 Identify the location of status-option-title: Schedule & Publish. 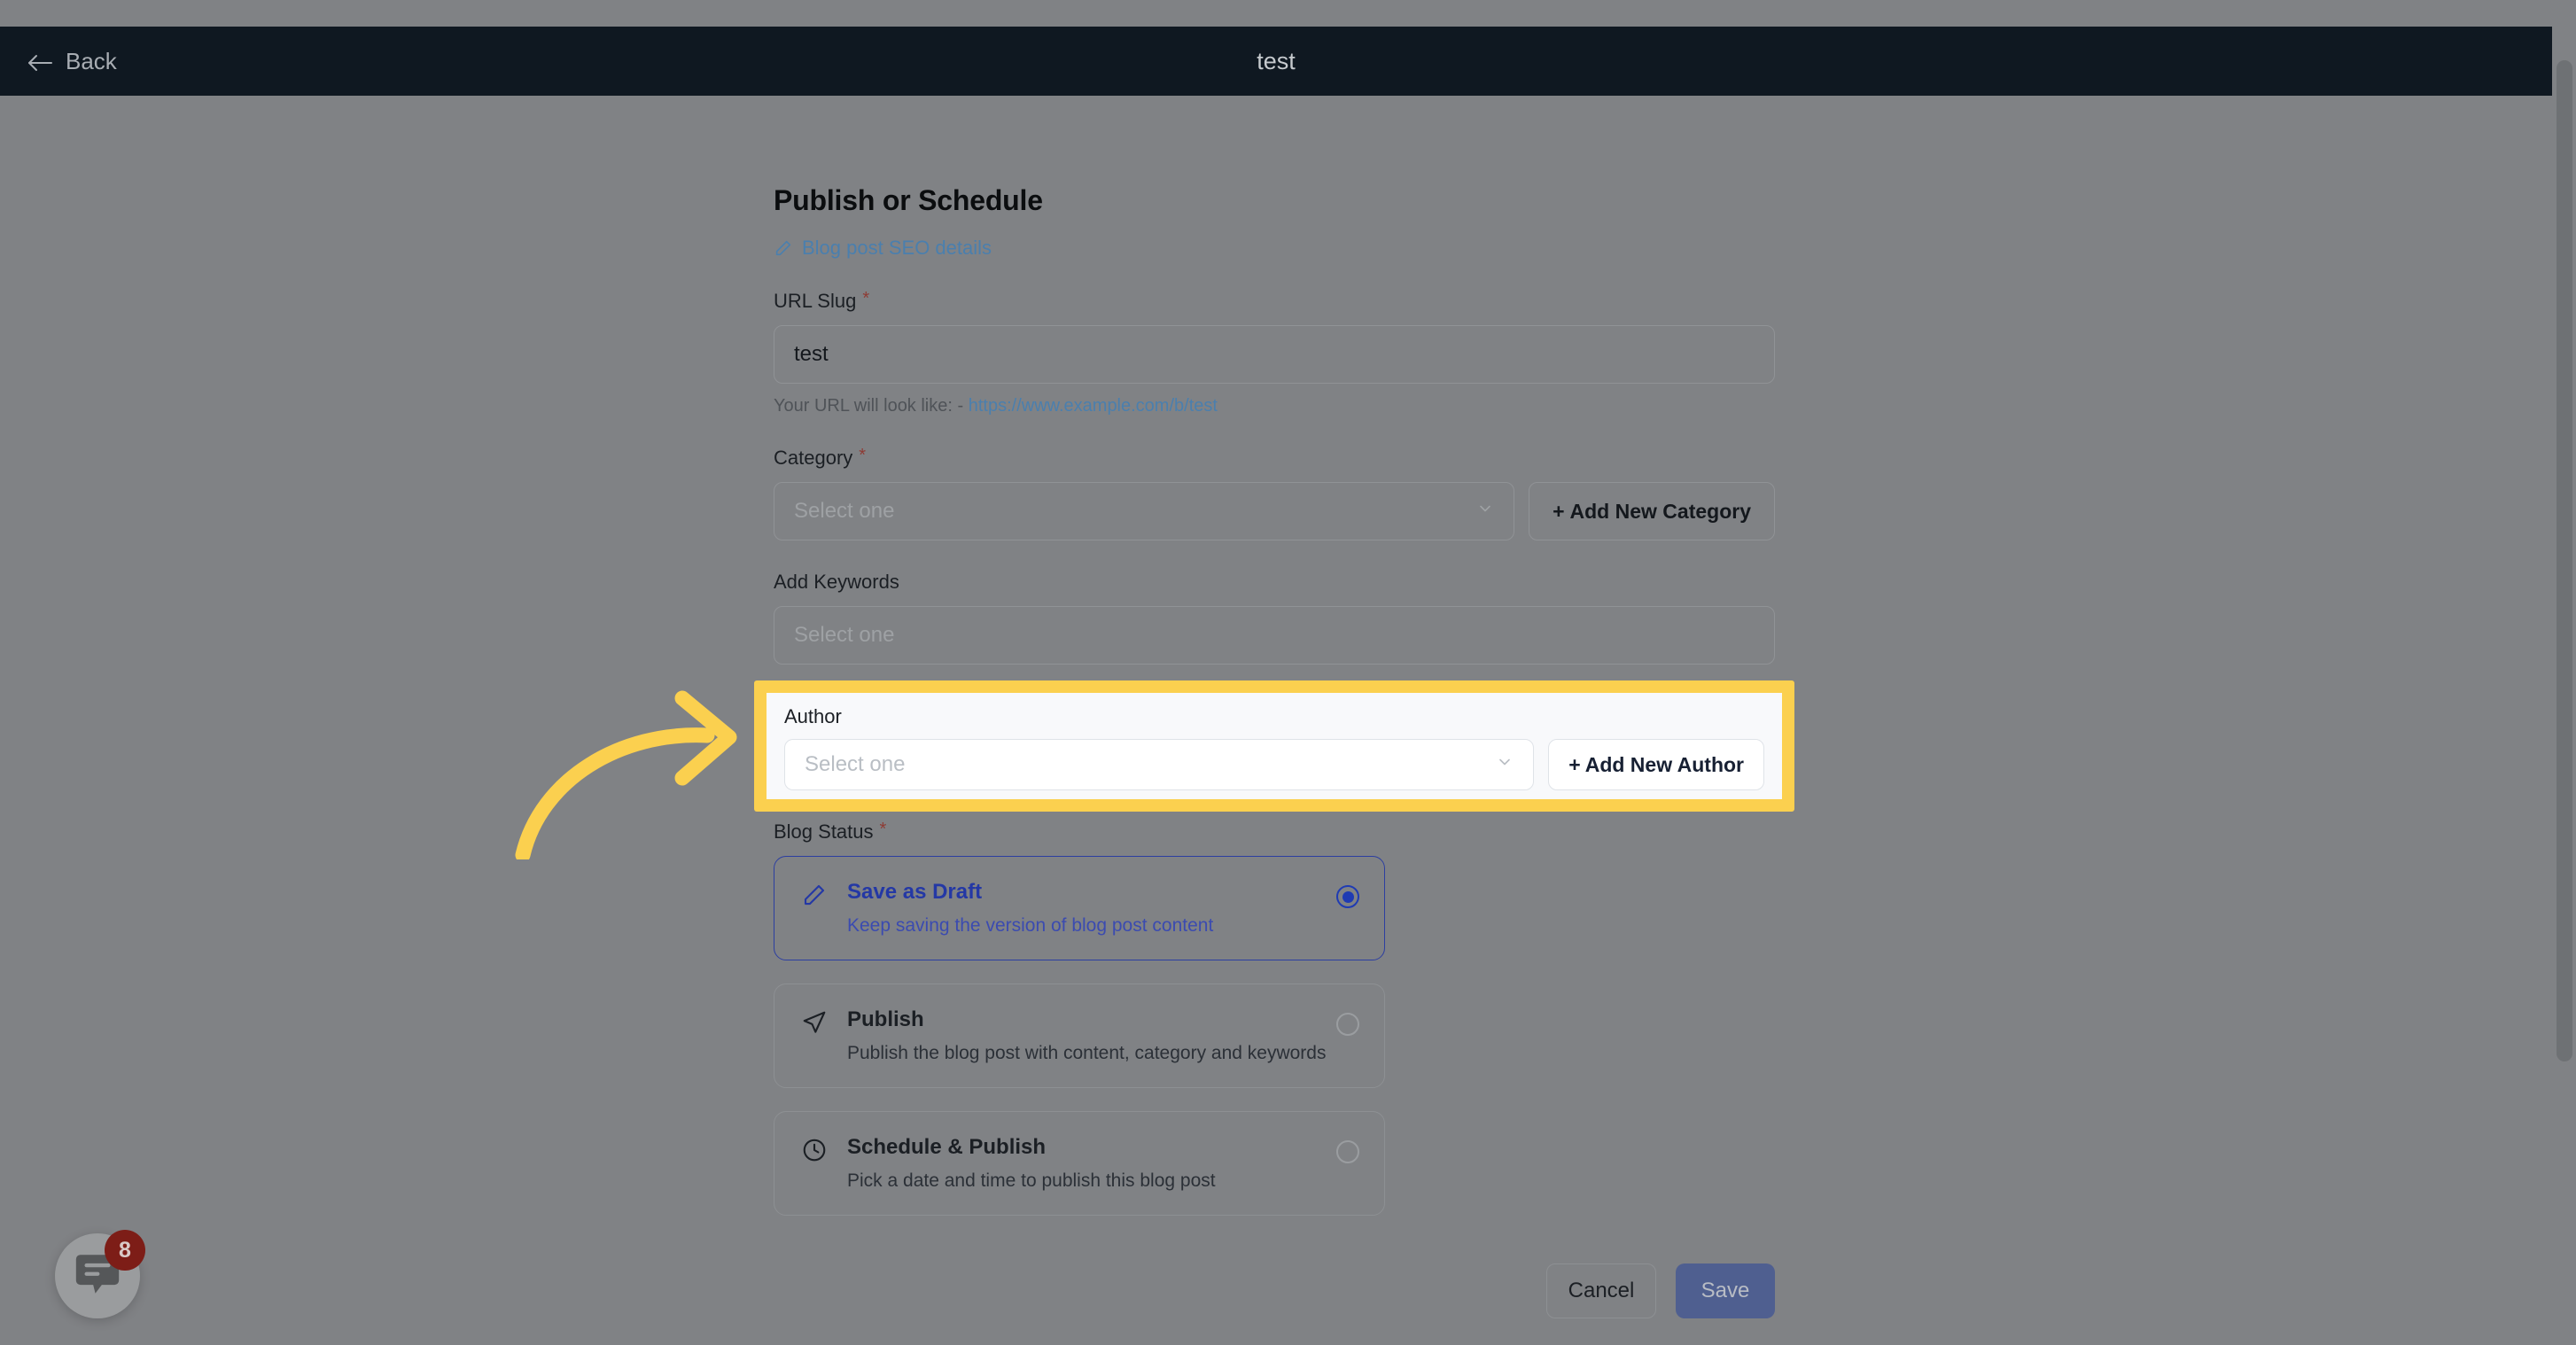
(947, 1147).